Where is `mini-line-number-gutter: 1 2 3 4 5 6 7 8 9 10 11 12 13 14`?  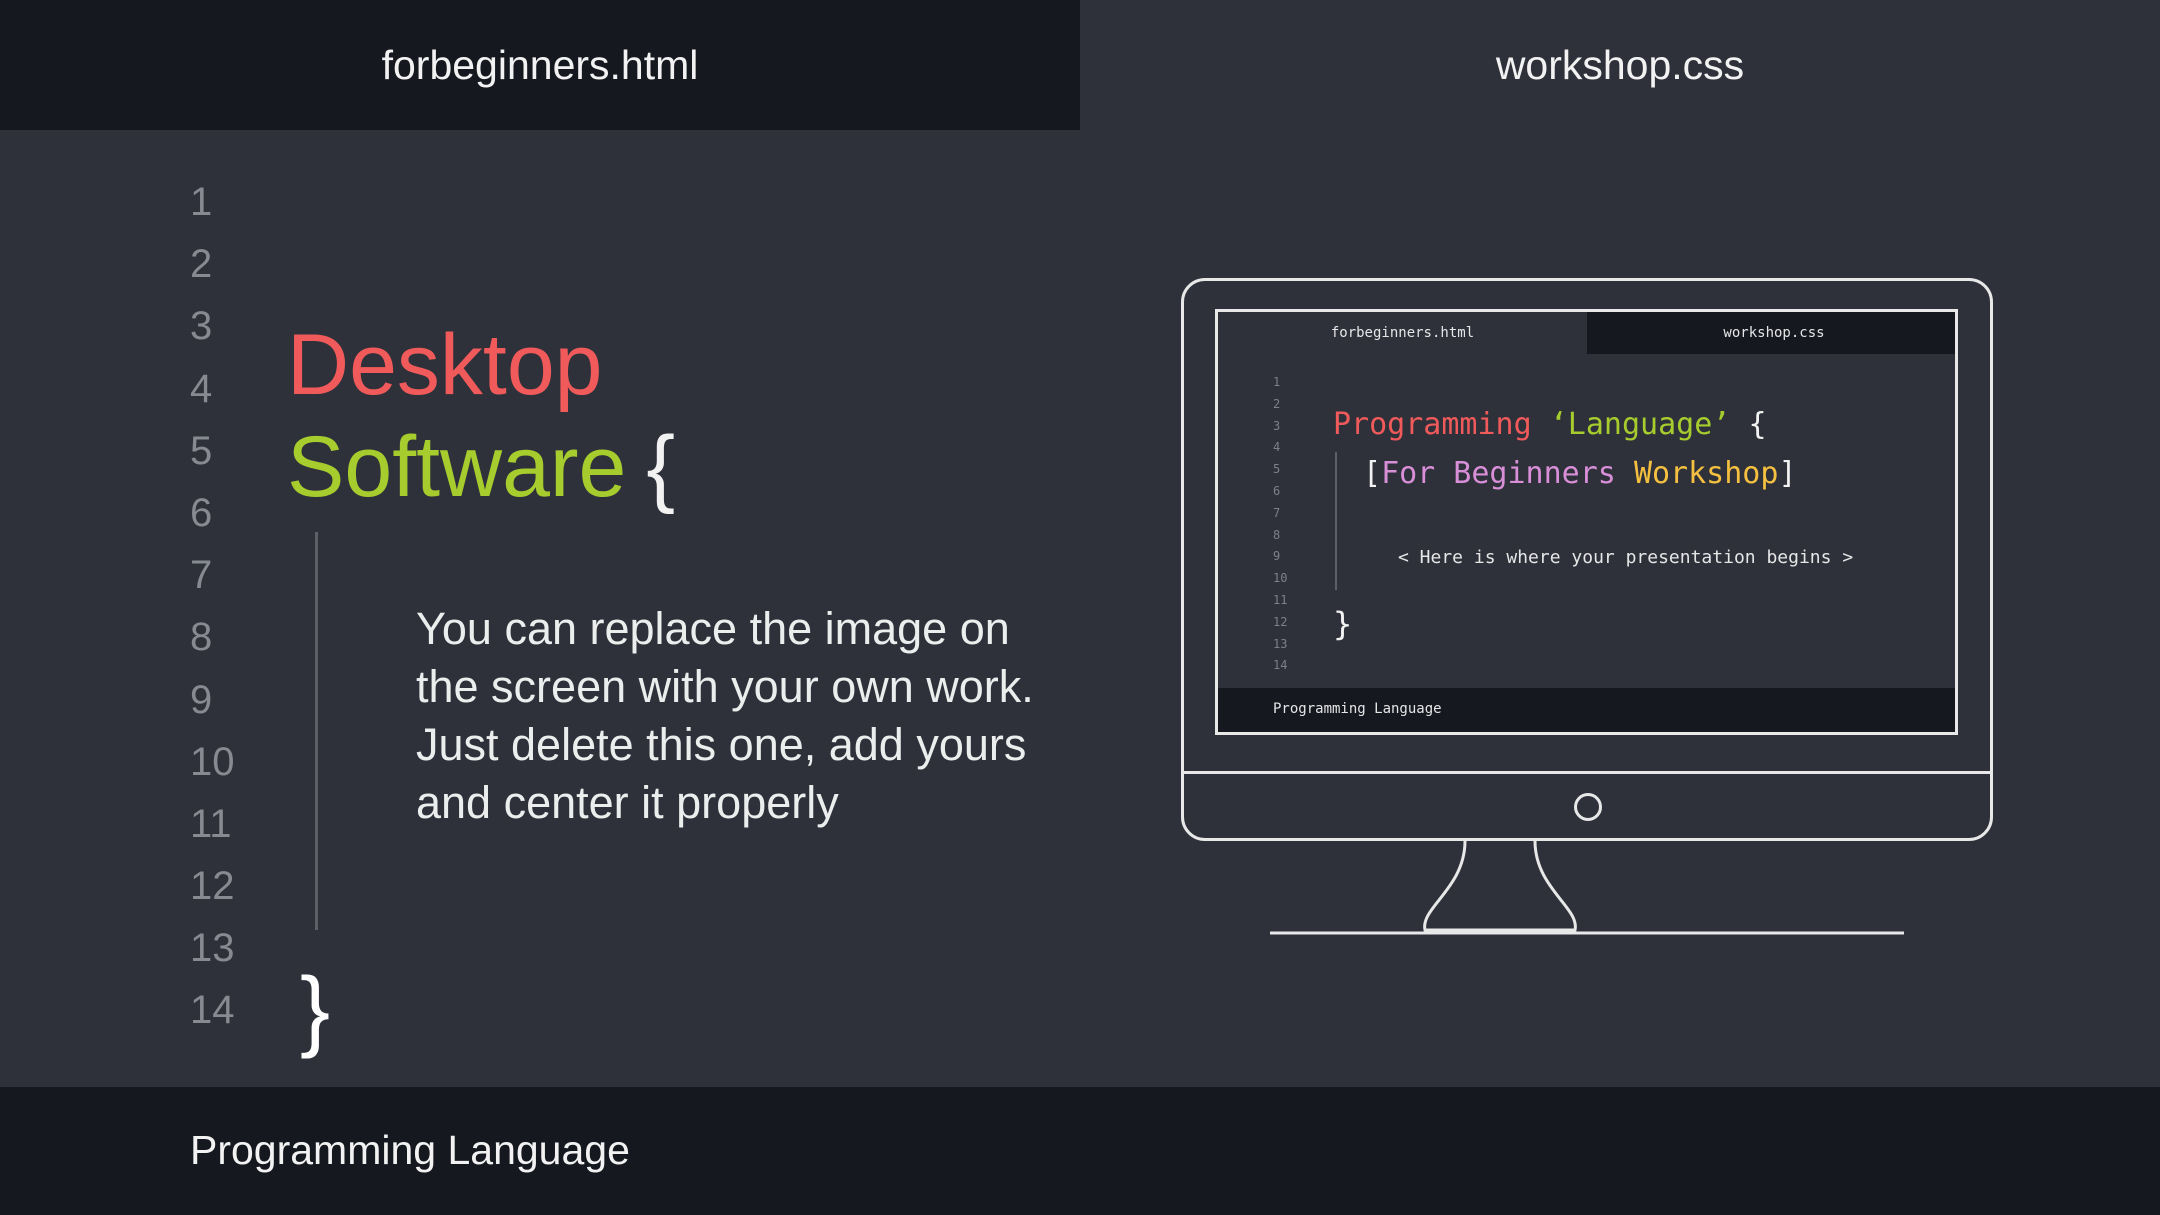 mini-line-number-gutter: 1 2 3 4 5 6 7 8 9 10 11 12 13 14 is located at coordinates (1288, 524).